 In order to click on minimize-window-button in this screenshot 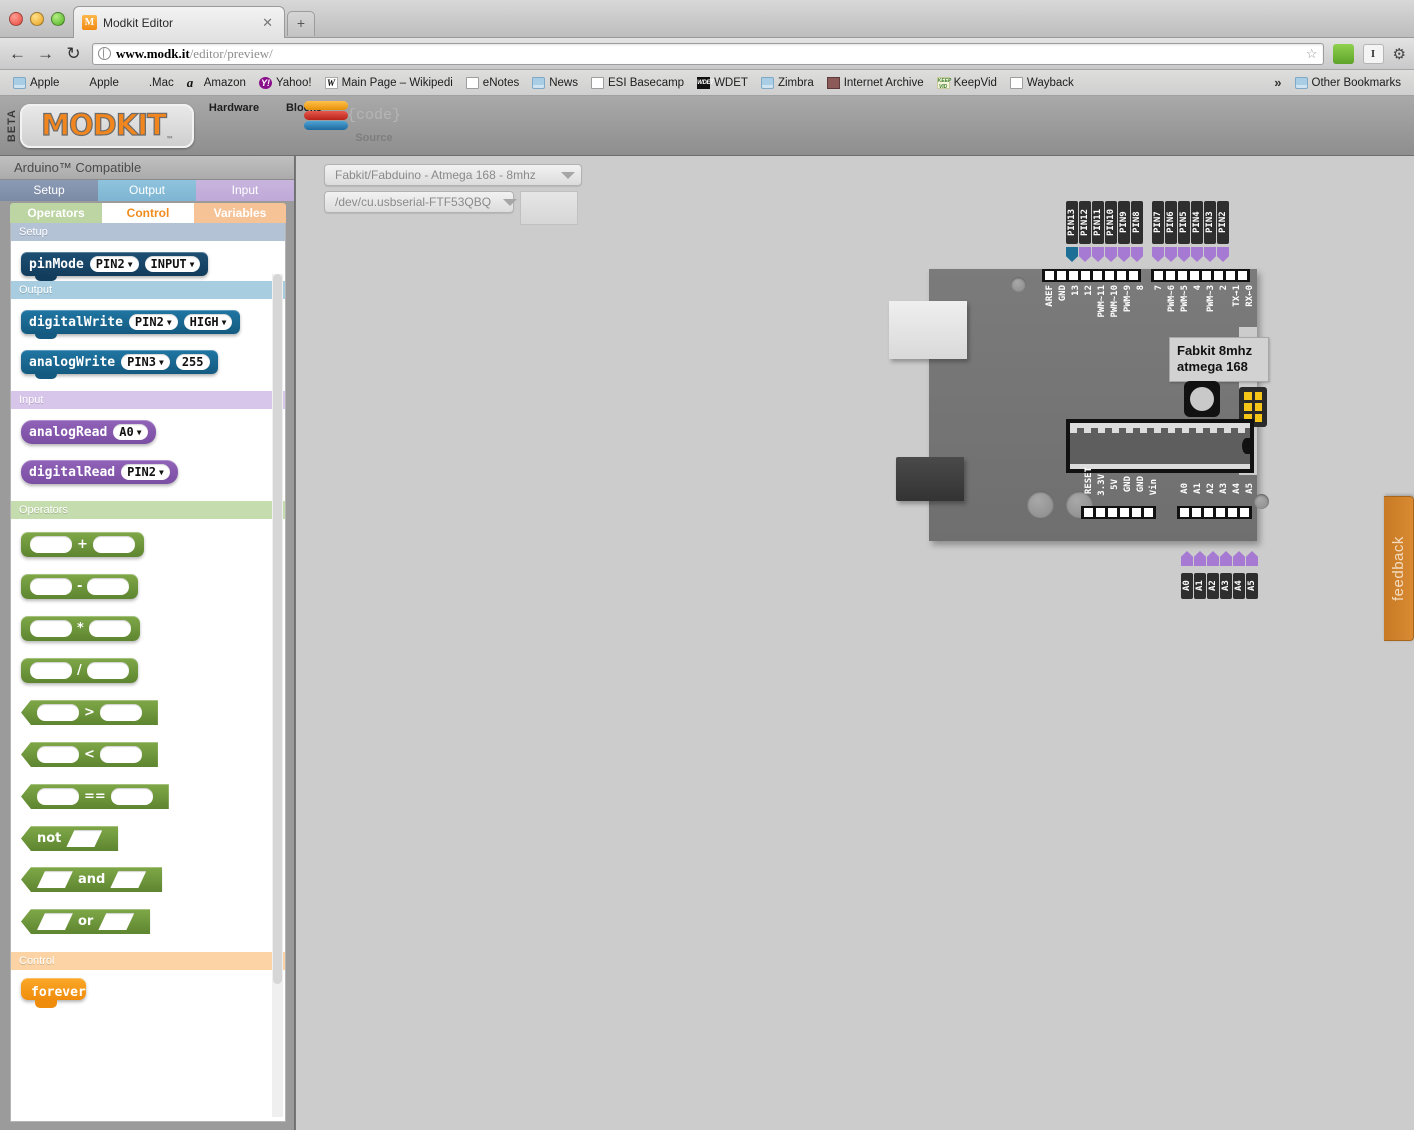, I will do `click(37, 19)`.